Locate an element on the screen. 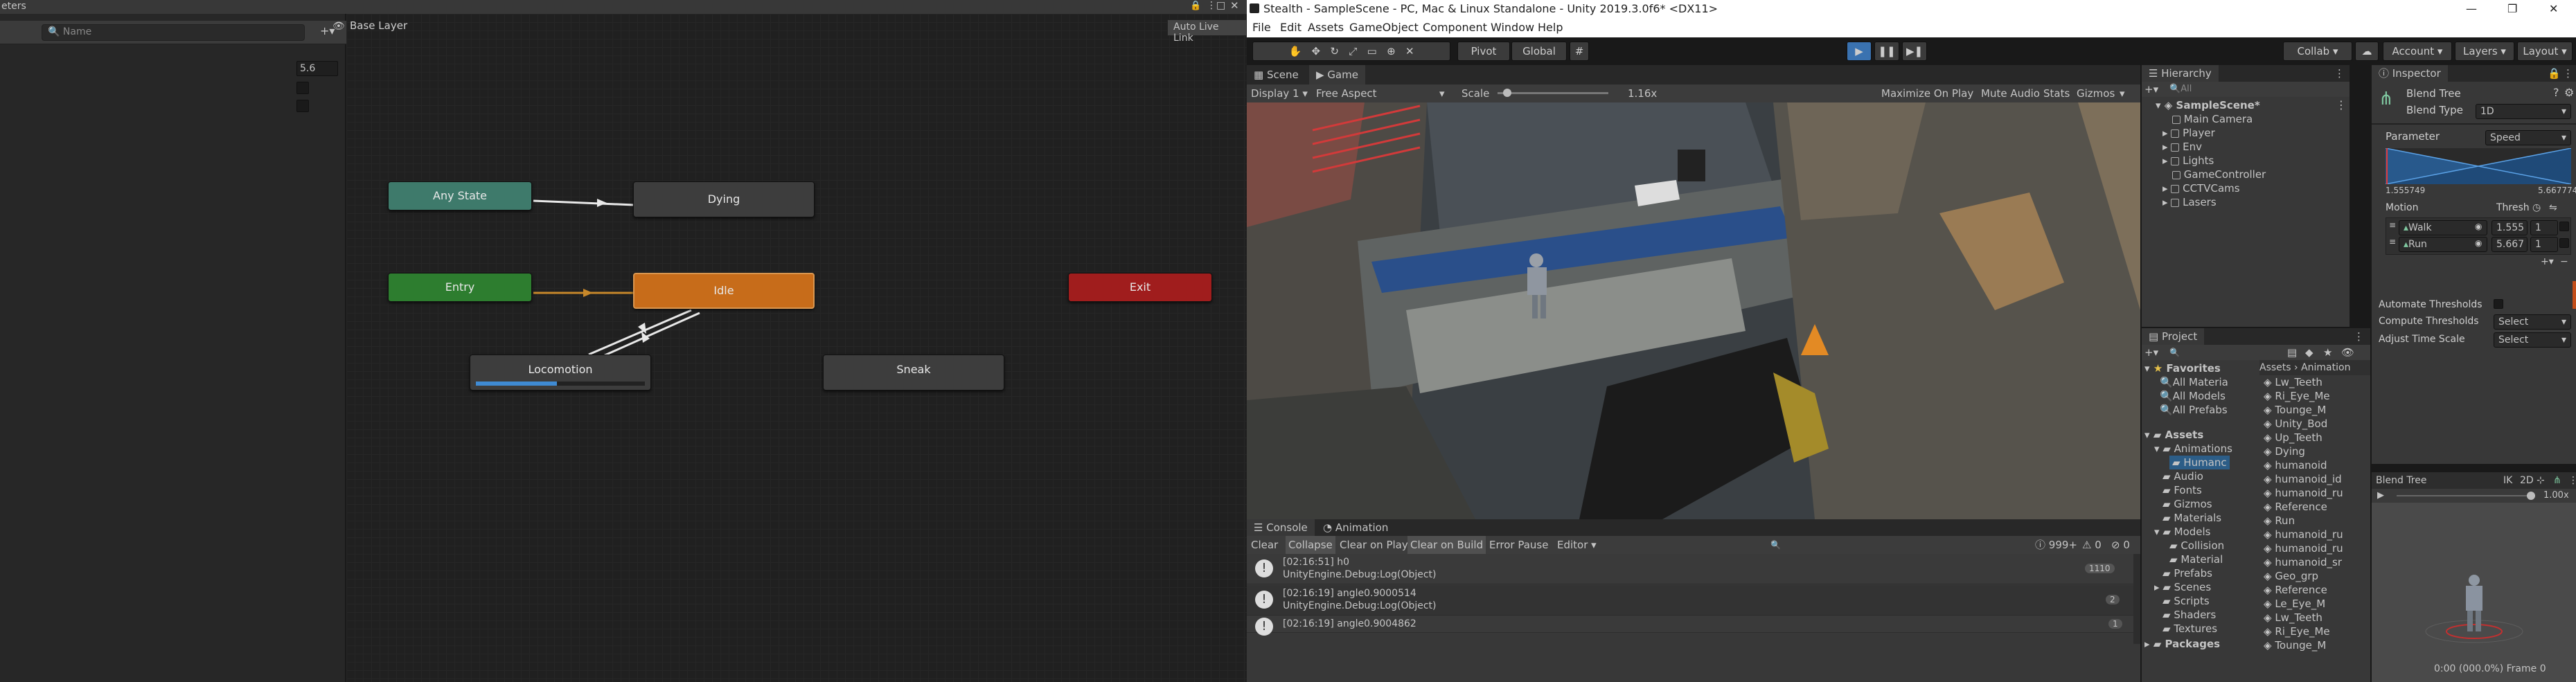  folder-item: ▰ Textures is located at coordinates (2189, 629).